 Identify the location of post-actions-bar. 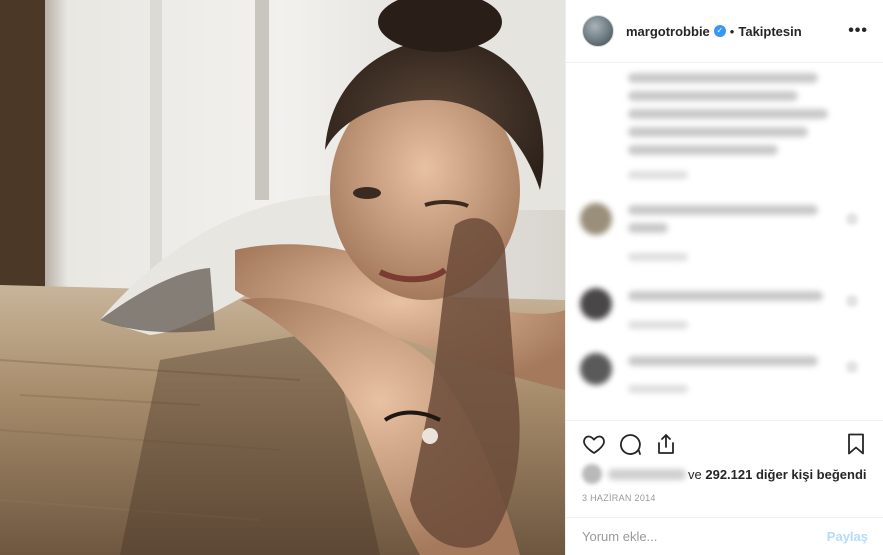
(724, 443).